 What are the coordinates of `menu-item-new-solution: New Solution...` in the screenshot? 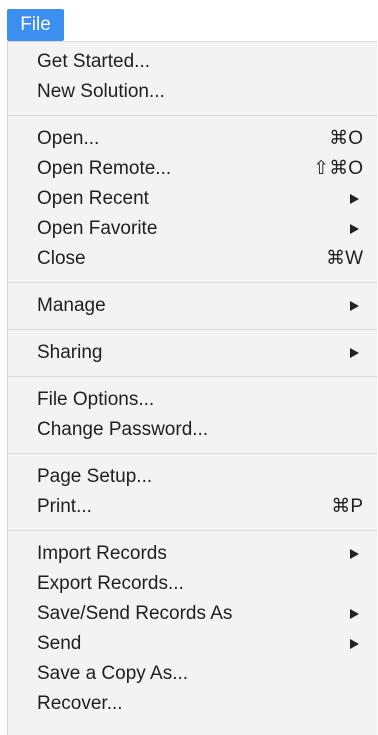 It's located at (192, 92).